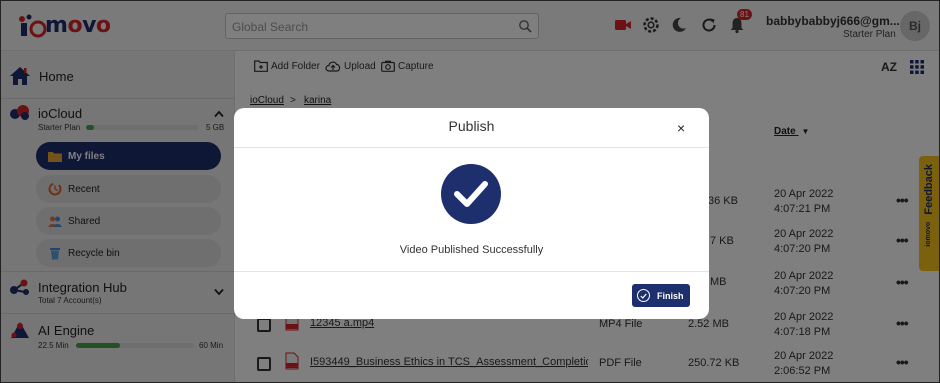 This screenshot has width=940, height=383. What do you see at coordinates (471, 250) in the screenshot?
I see `success-message: Video Published Successfully` at bounding box center [471, 250].